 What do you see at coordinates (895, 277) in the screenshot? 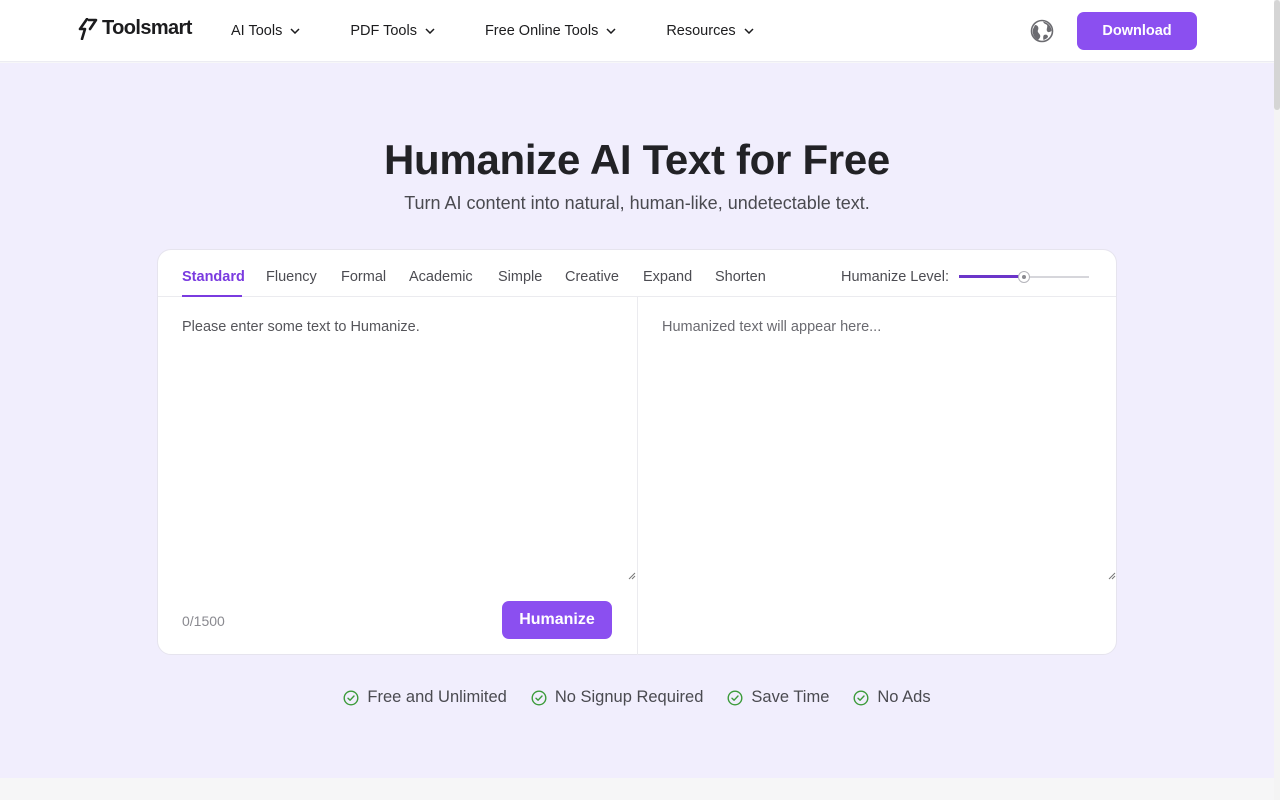
I see `humanize-level-label: Humanize Level:` at bounding box center [895, 277].